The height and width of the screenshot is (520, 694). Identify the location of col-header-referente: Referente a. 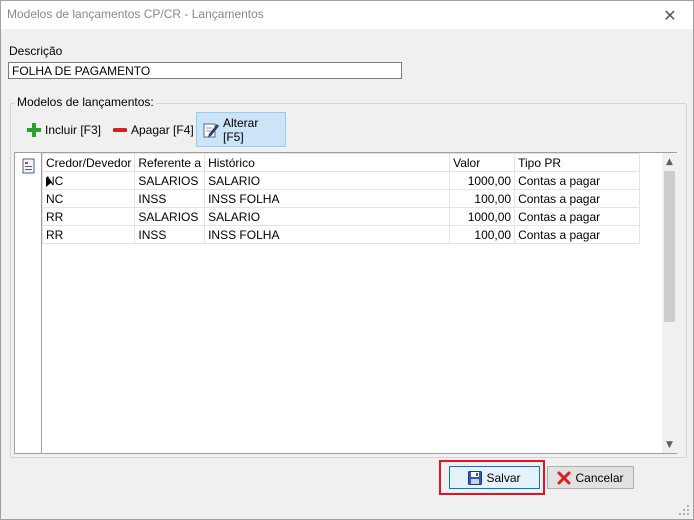
(170, 162).